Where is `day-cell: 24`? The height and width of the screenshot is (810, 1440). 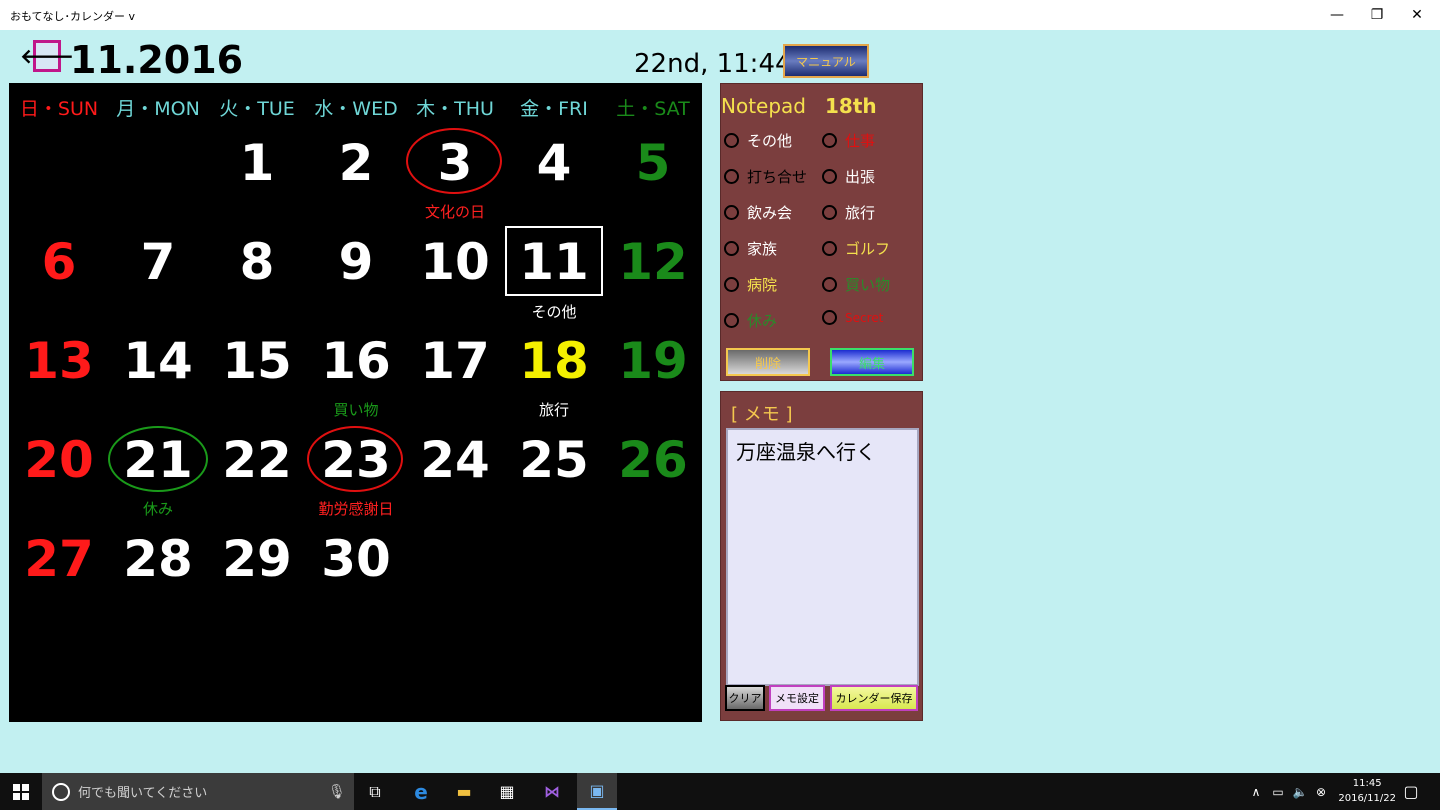
day-cell: 24 is located at coordinates (455, 460).